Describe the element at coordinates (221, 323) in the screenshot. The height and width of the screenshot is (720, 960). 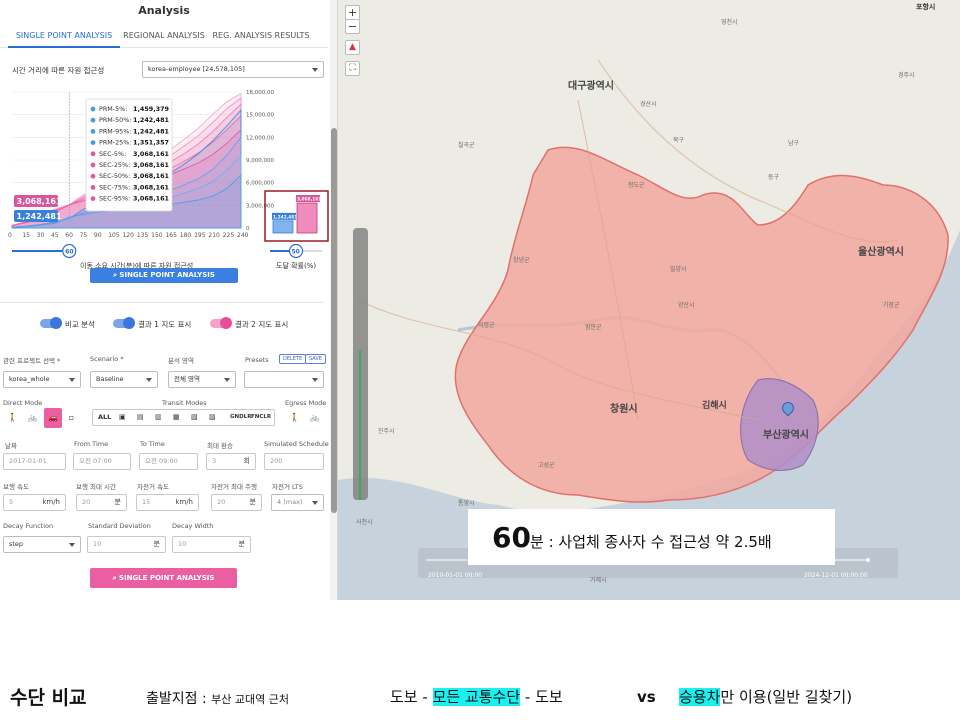
I see `toggle-result2-map` at that location.